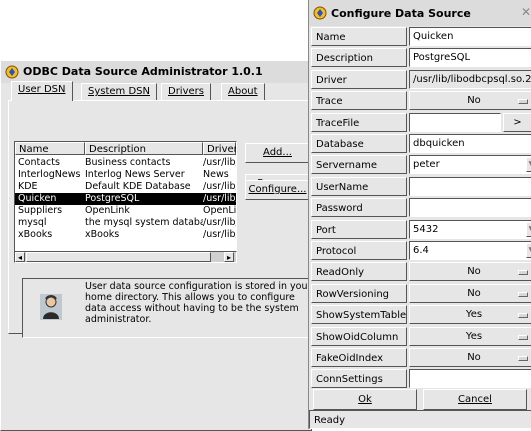 The width and height of the screenshot is (531, 431). Describe the element at coordinates (51, 308) in the screenshot. I see `user-person-icon` at that location.